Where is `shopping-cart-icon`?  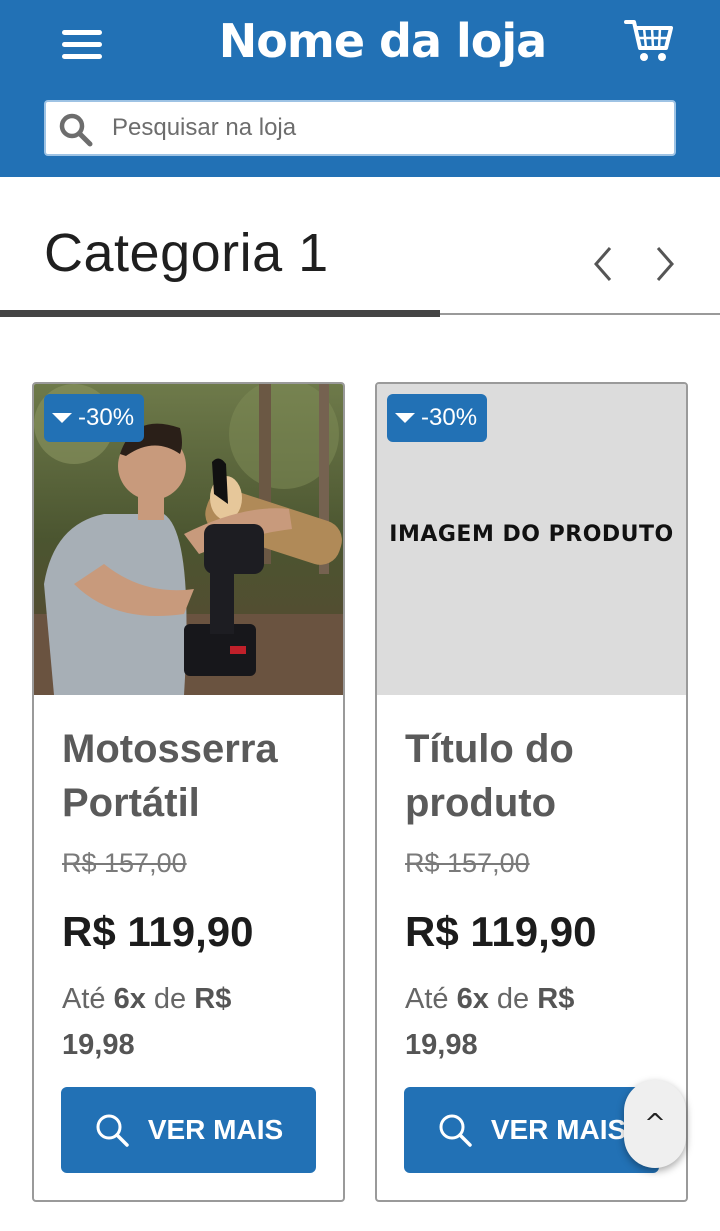 shopping-cart-icon is located at coordinates (649, 40).